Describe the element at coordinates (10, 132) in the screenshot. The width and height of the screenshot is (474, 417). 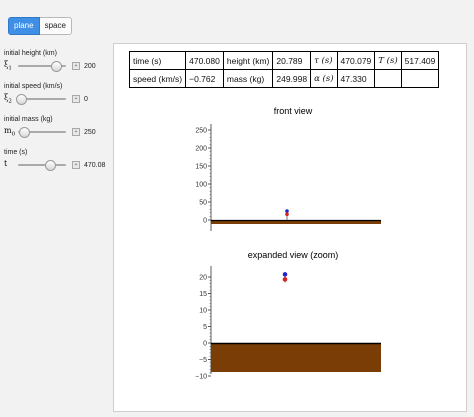
I see `control-symbol: m0` at that location.